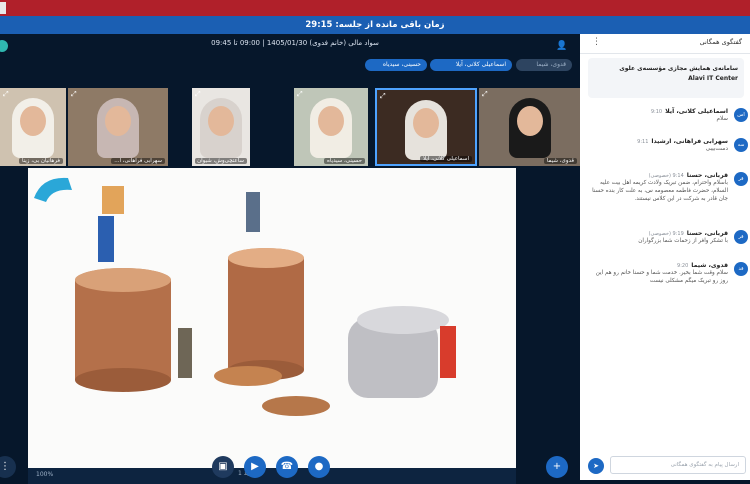 This screenshot has height=484, width=750. What do you see at coordinates (255, 467) in the screenshot?
I see `camera-button: ▶` at bounding box center [255, 467].